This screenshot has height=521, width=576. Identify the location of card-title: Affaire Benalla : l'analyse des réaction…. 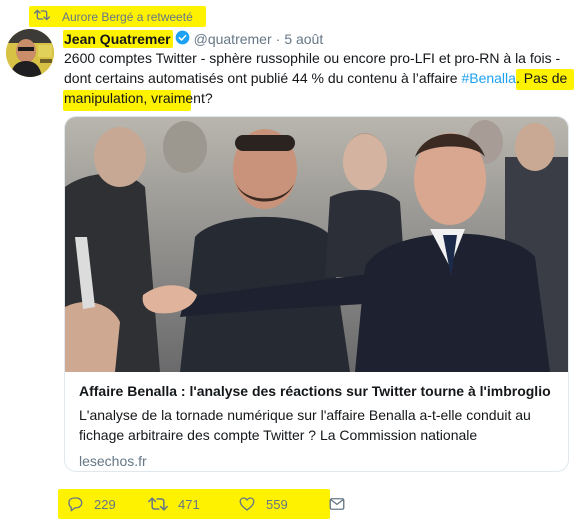
(318, 391).